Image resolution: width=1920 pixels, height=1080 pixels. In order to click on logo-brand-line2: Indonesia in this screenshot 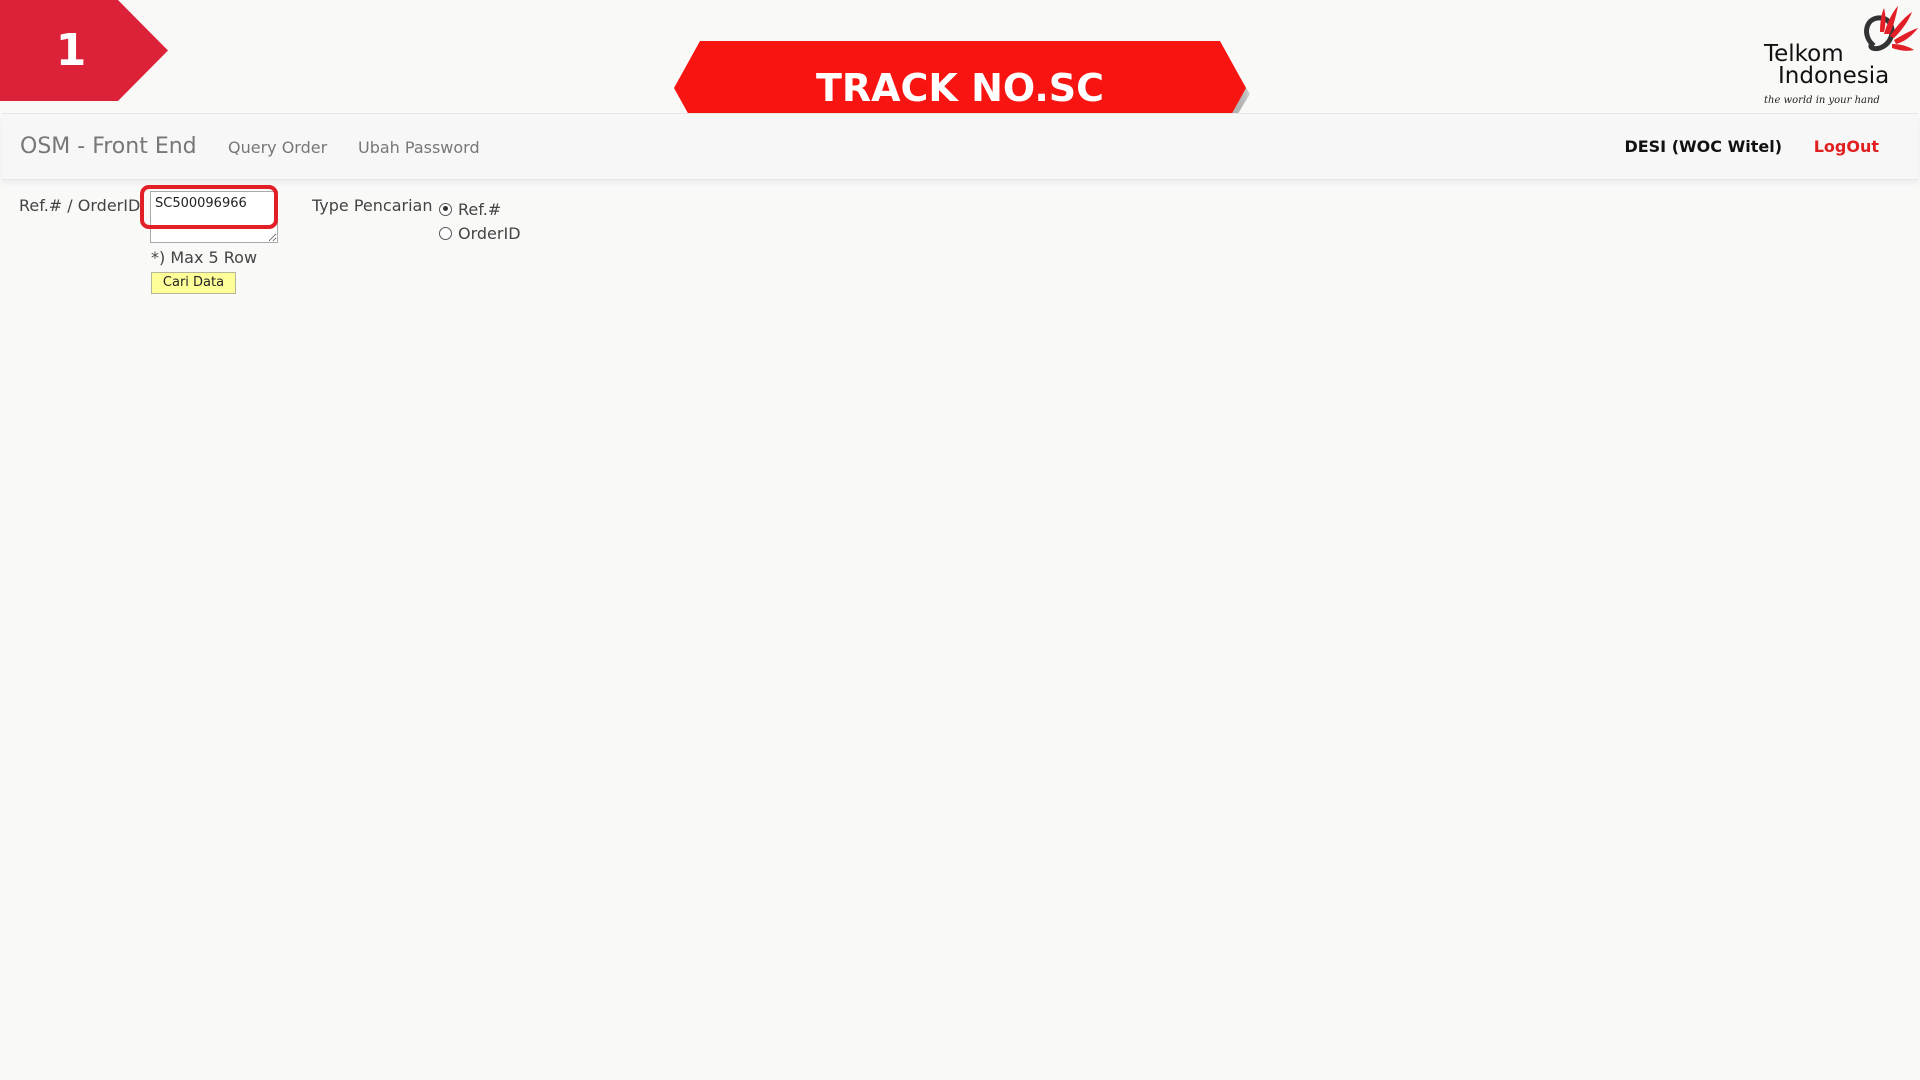, I will do `click(1834, 76)`.